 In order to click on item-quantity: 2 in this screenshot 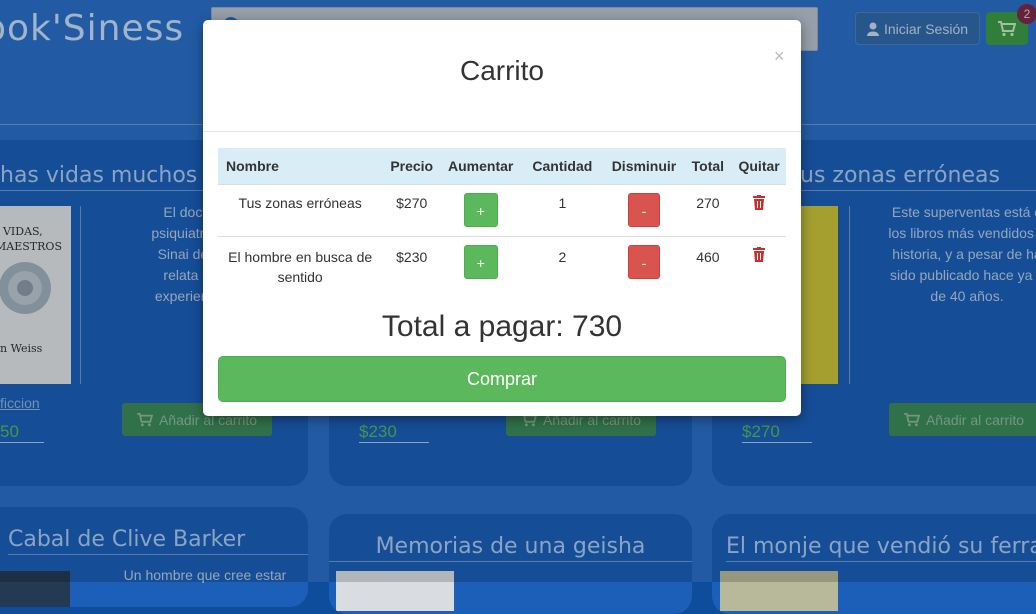, I will do `click(562, 270)`.